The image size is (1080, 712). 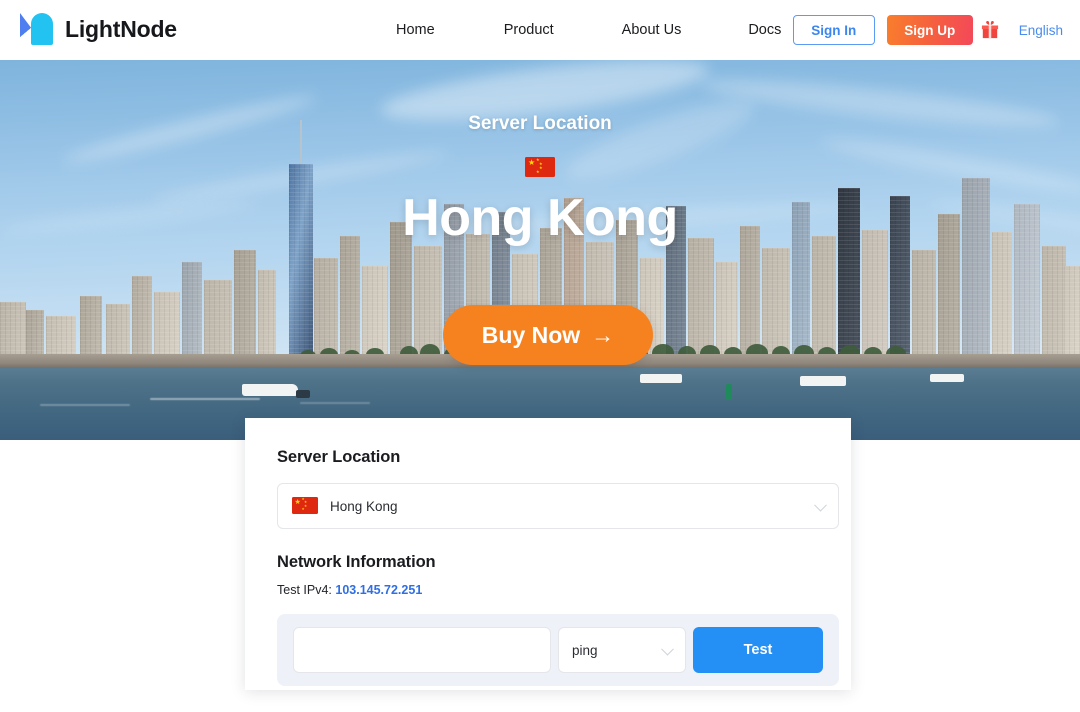 I want to click on nav-item-about-us: About Us, so click(x=652, y=30).